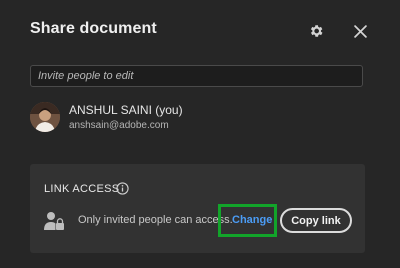  I want to click on person-lock-icon, so click(54, 221).